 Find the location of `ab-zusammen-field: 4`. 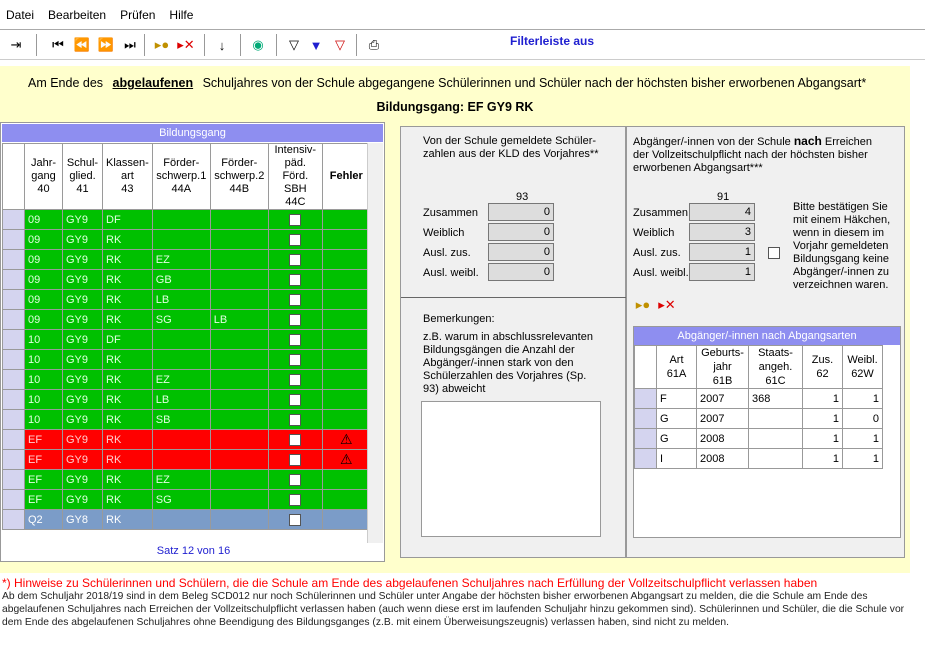

ab-zusammen-field: 4 is located at coordinates (722, 212).